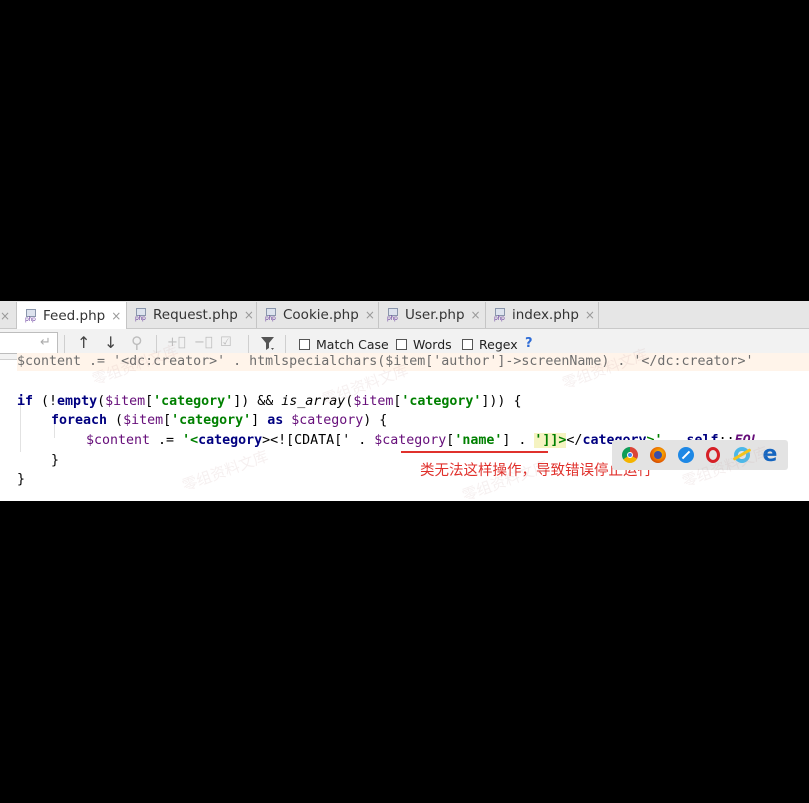 This screenshot has height=803, width=809. I want to click on words-label: Words, so click(432, 344).